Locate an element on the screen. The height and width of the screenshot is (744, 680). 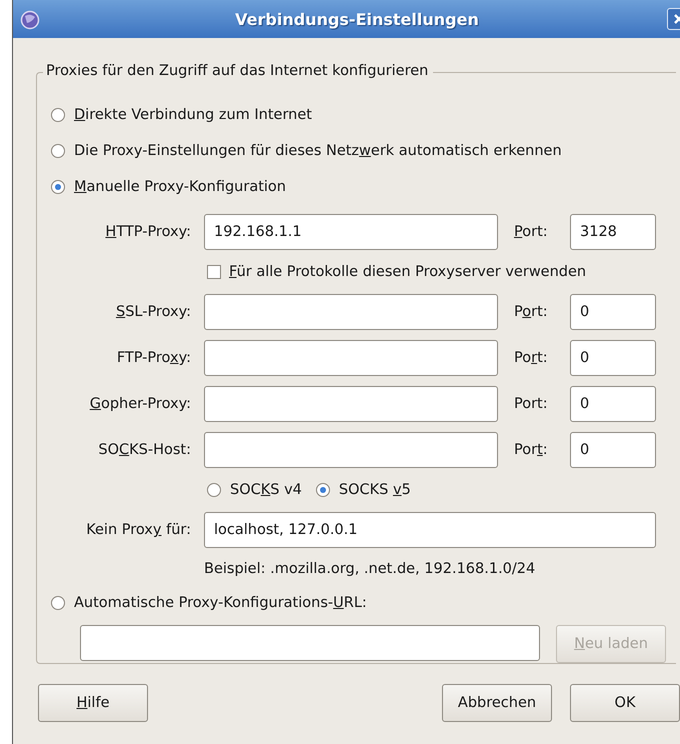
field-label: SSL-Proxy: is located at coordinates (153, 312).